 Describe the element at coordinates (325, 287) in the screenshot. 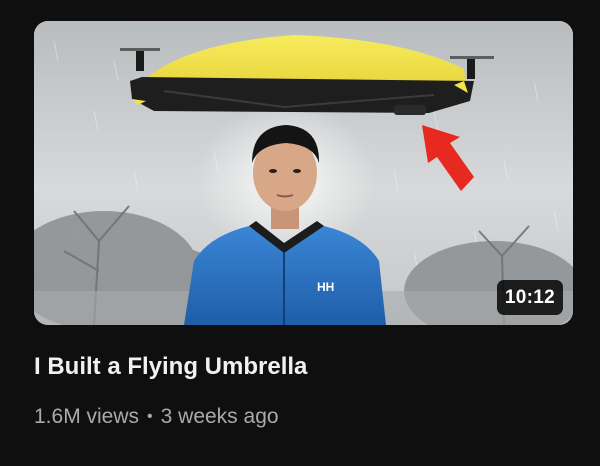

I see `jacket-logo: HH` at that location.